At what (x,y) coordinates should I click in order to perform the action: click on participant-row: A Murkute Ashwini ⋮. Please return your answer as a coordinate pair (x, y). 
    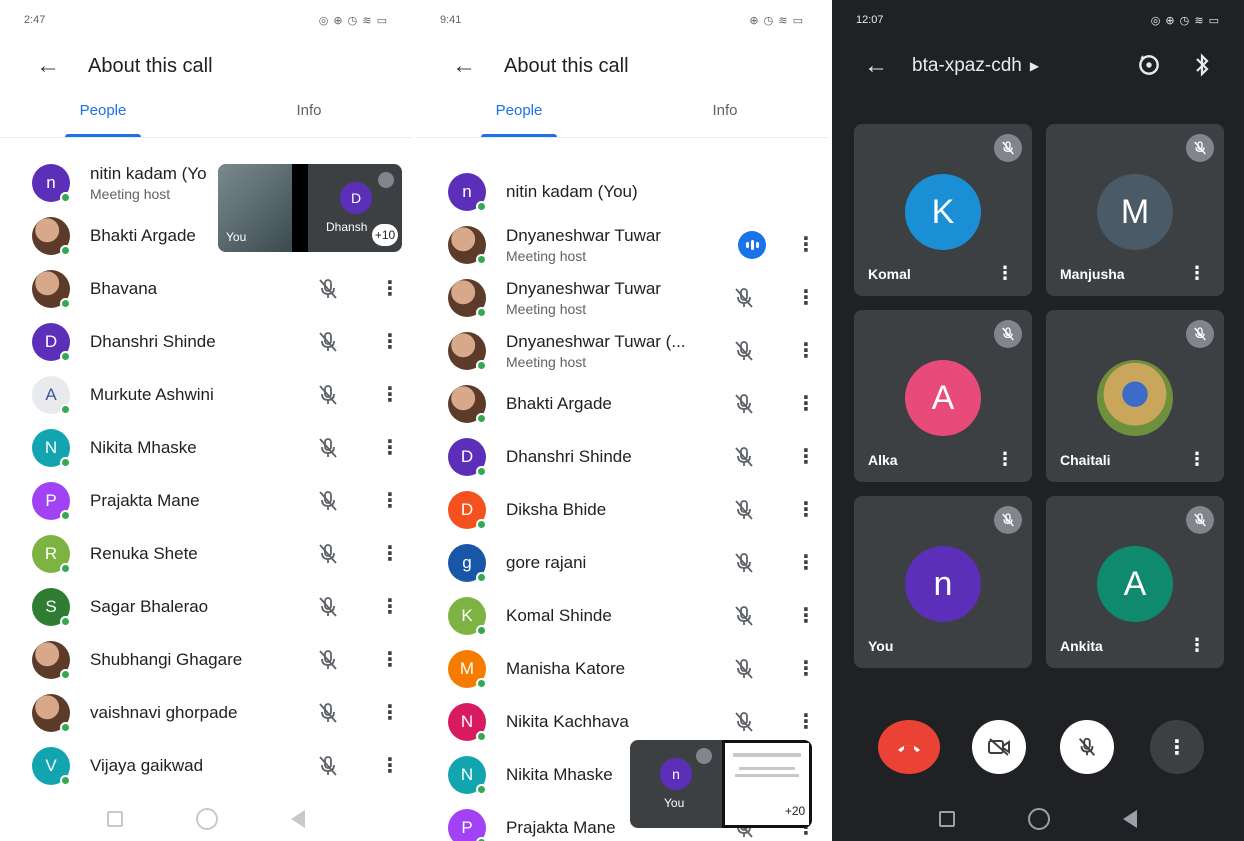
    Looking at the image, I should click on (206, 394).